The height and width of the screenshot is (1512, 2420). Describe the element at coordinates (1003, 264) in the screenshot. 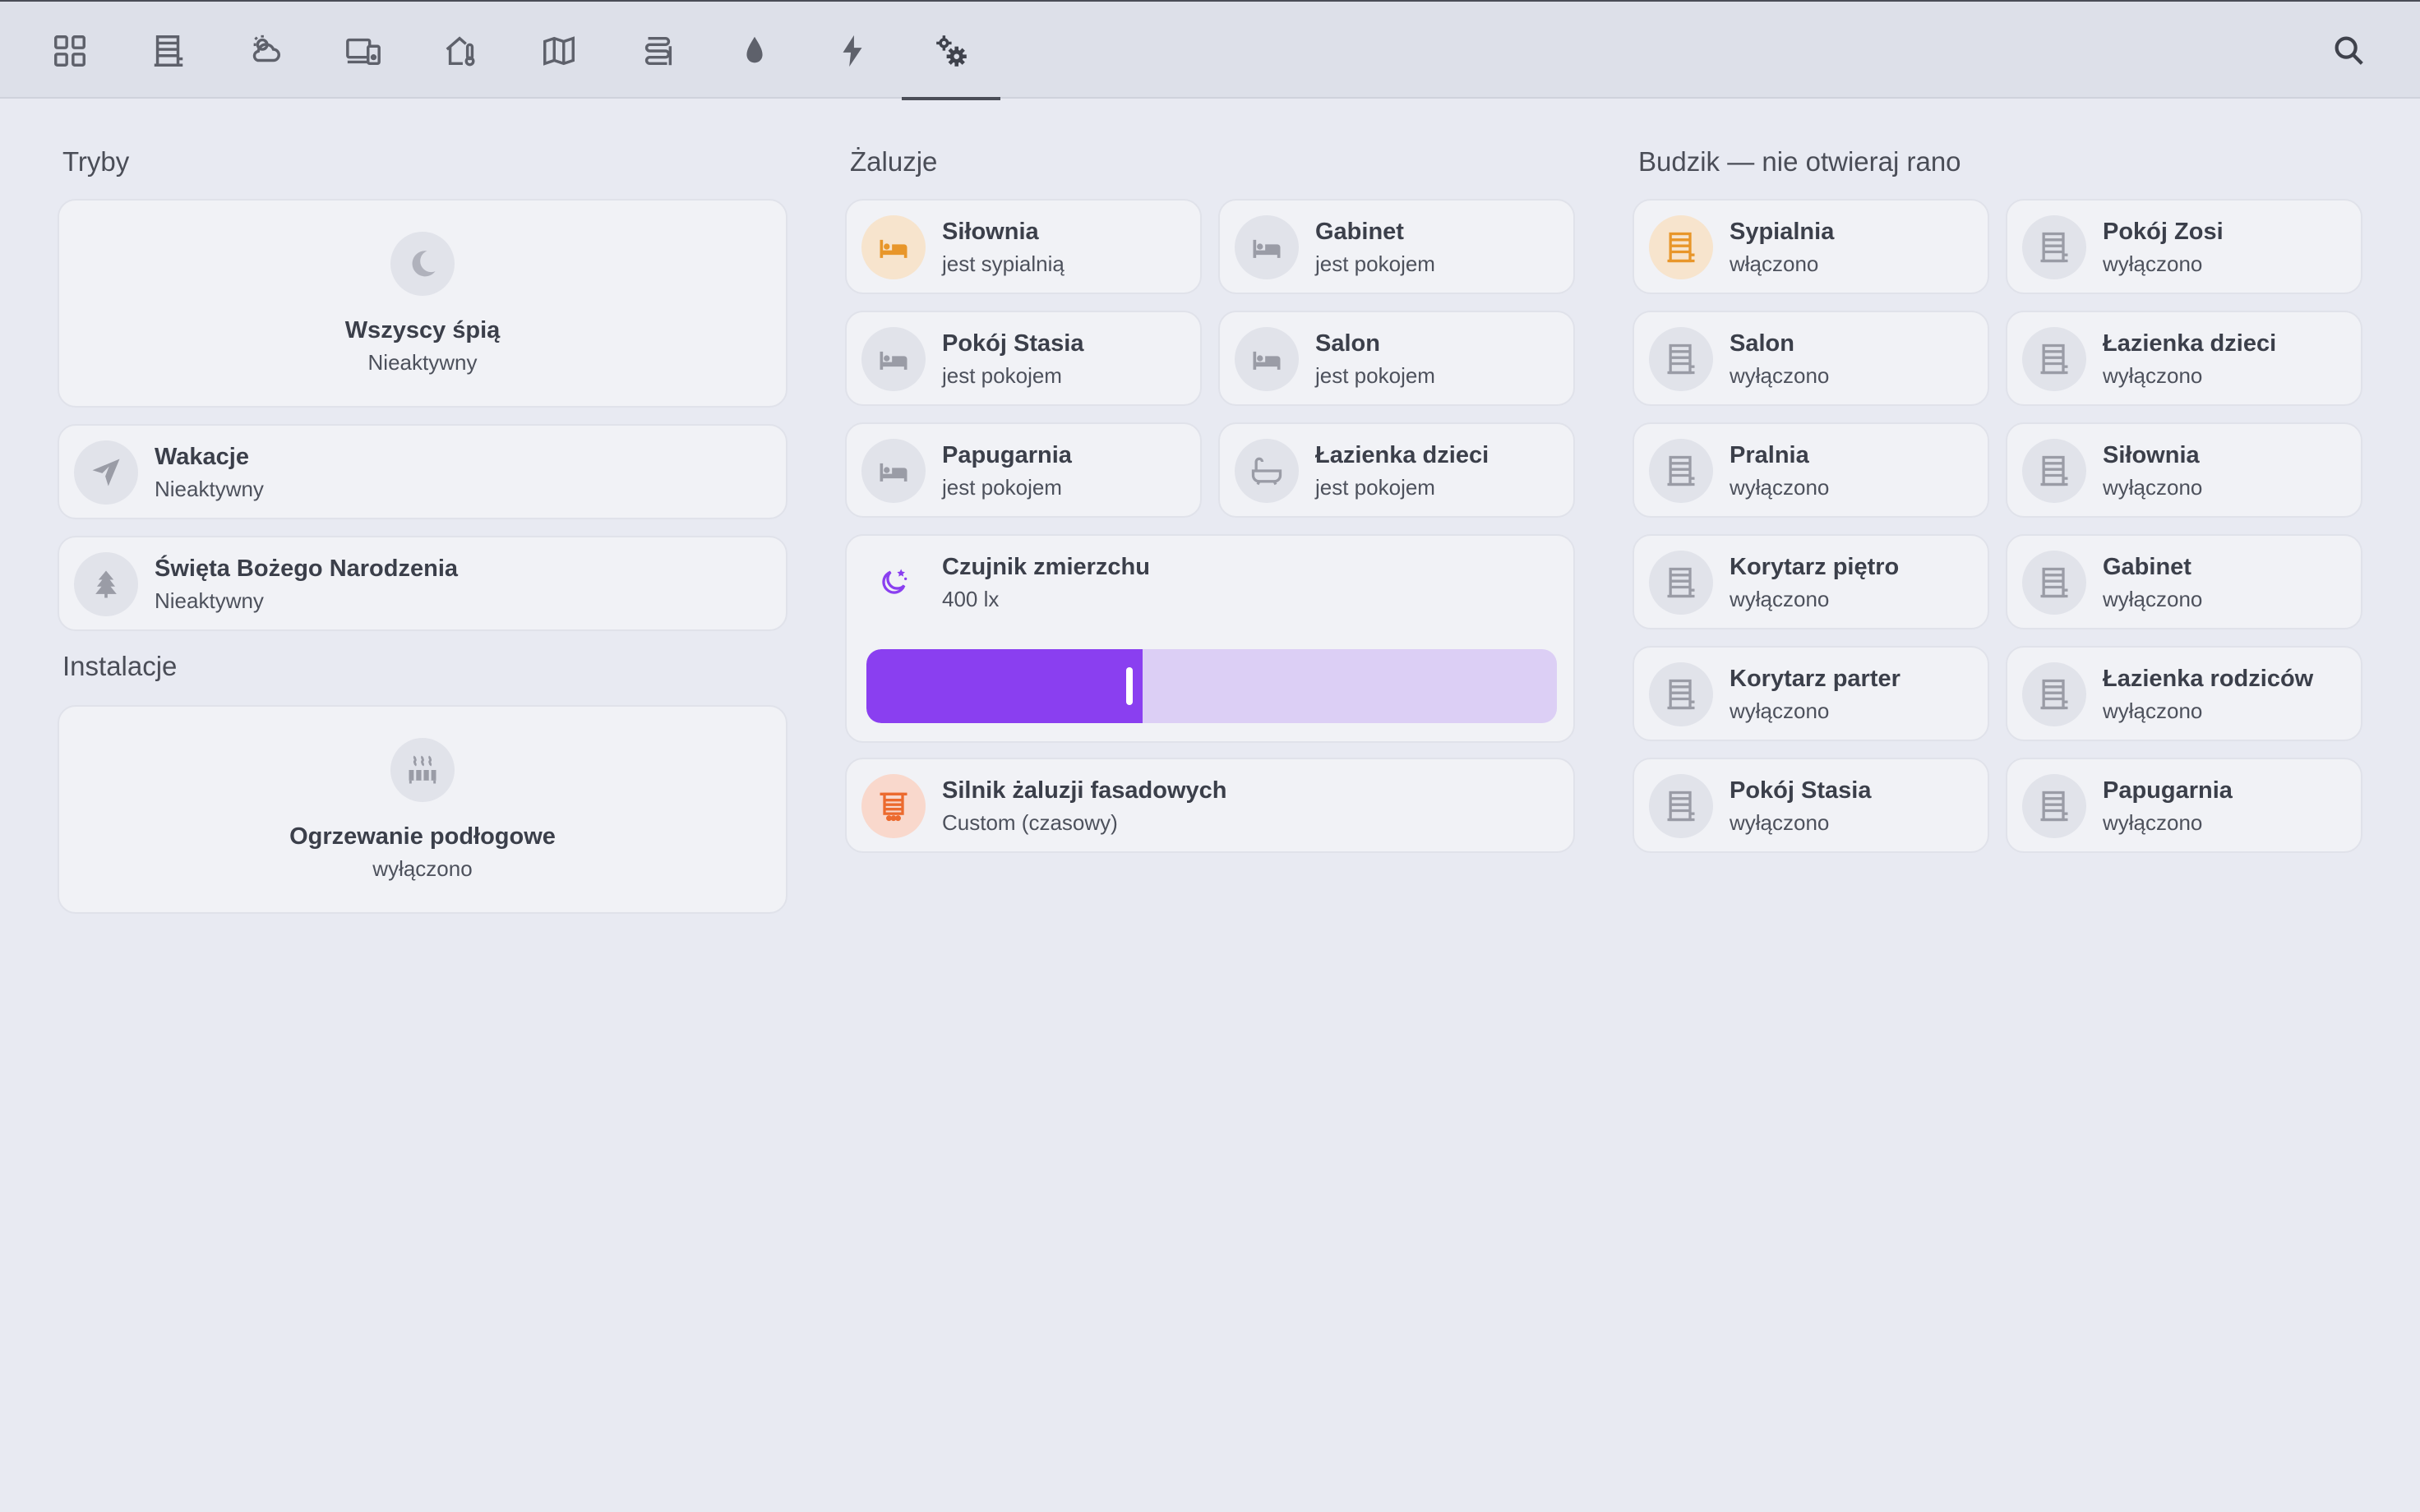

I see `tile-state: jest sypialnią` at that location.